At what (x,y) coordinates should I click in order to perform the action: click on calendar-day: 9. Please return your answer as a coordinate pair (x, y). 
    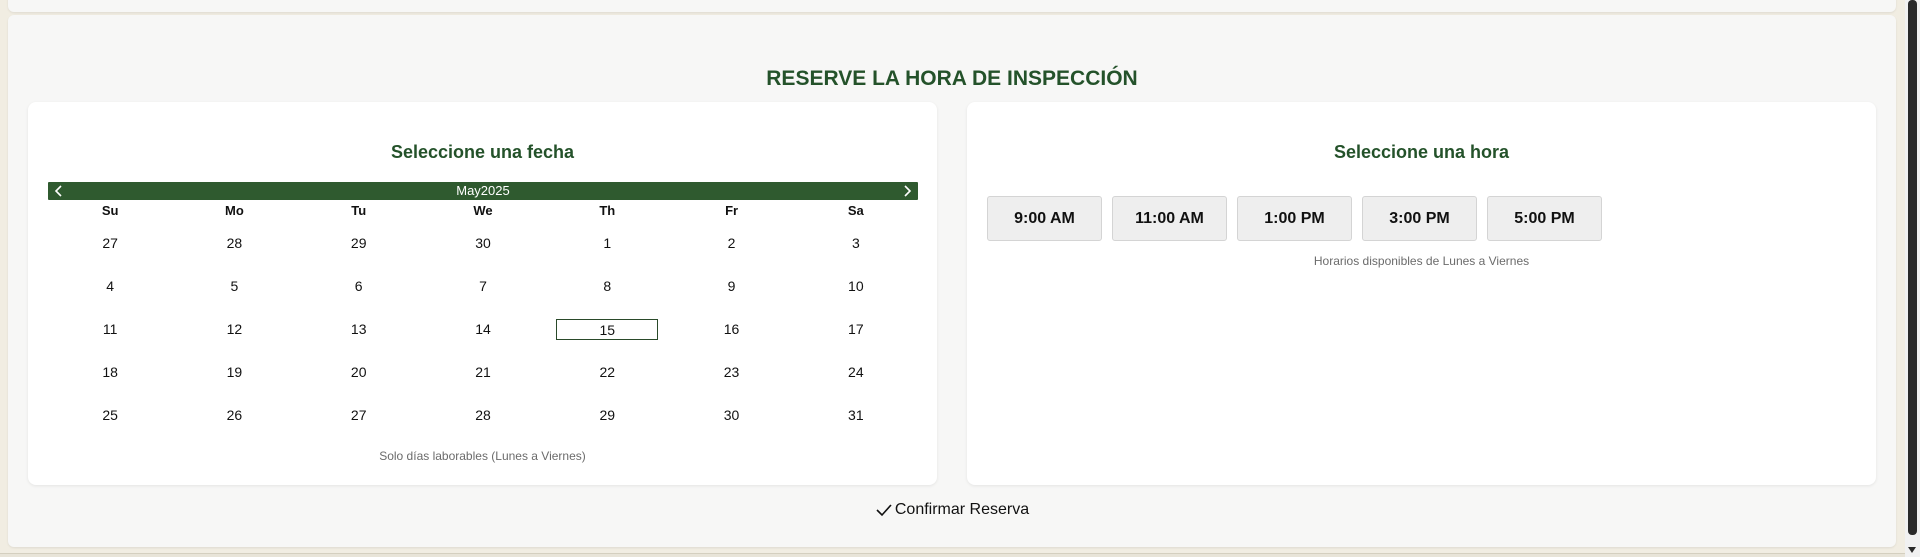
    Looking at the image, I should click on (731, 286).